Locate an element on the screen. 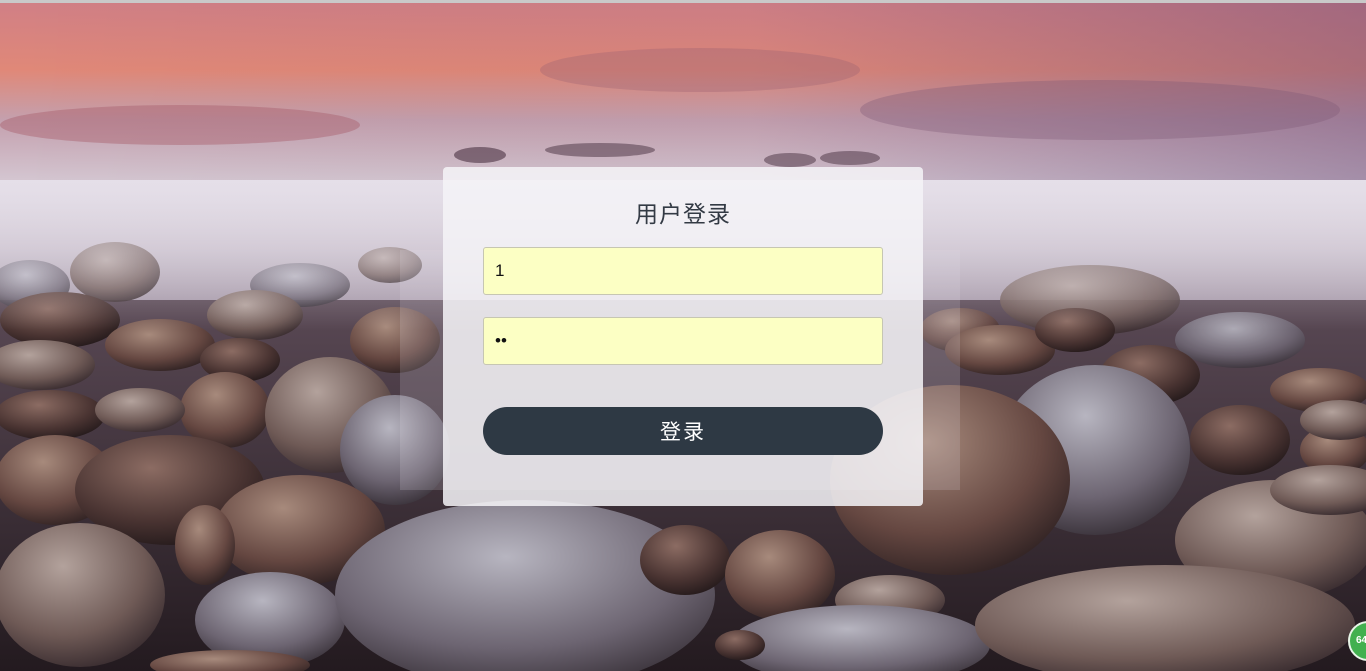  login-button: 登录 is located at coordinates (683, 431).